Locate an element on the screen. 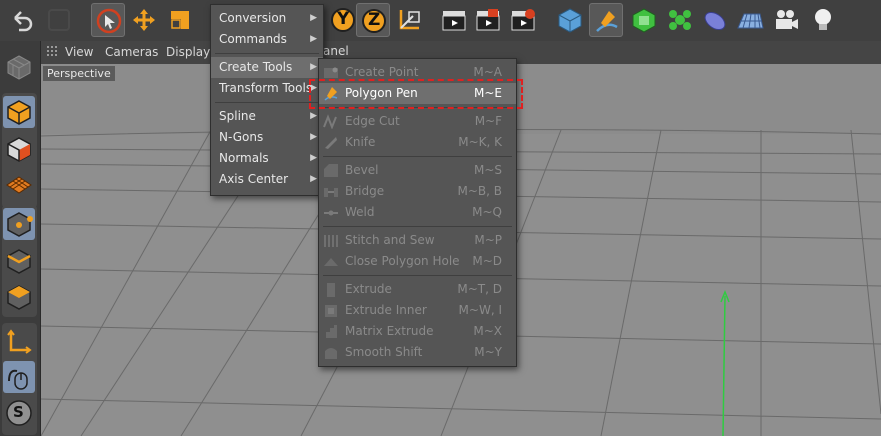 The width and height of the screenshot is (881, 436). render-settings-button is located at coordinates (523, 20).